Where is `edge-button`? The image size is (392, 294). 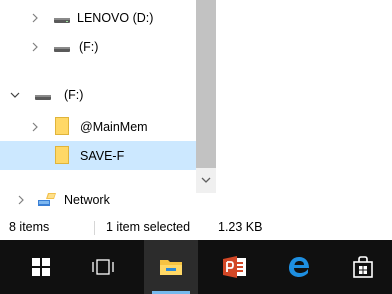 edge-button is located at coordinates (299, 267).